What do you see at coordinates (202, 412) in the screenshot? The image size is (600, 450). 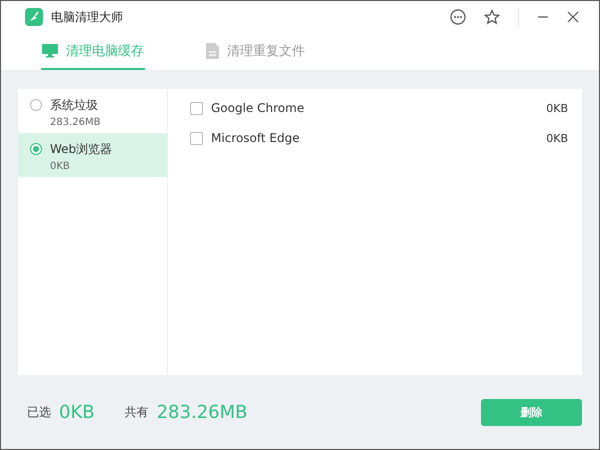 I see `total-size: 283.26MB` at bounding box center [202, 412].